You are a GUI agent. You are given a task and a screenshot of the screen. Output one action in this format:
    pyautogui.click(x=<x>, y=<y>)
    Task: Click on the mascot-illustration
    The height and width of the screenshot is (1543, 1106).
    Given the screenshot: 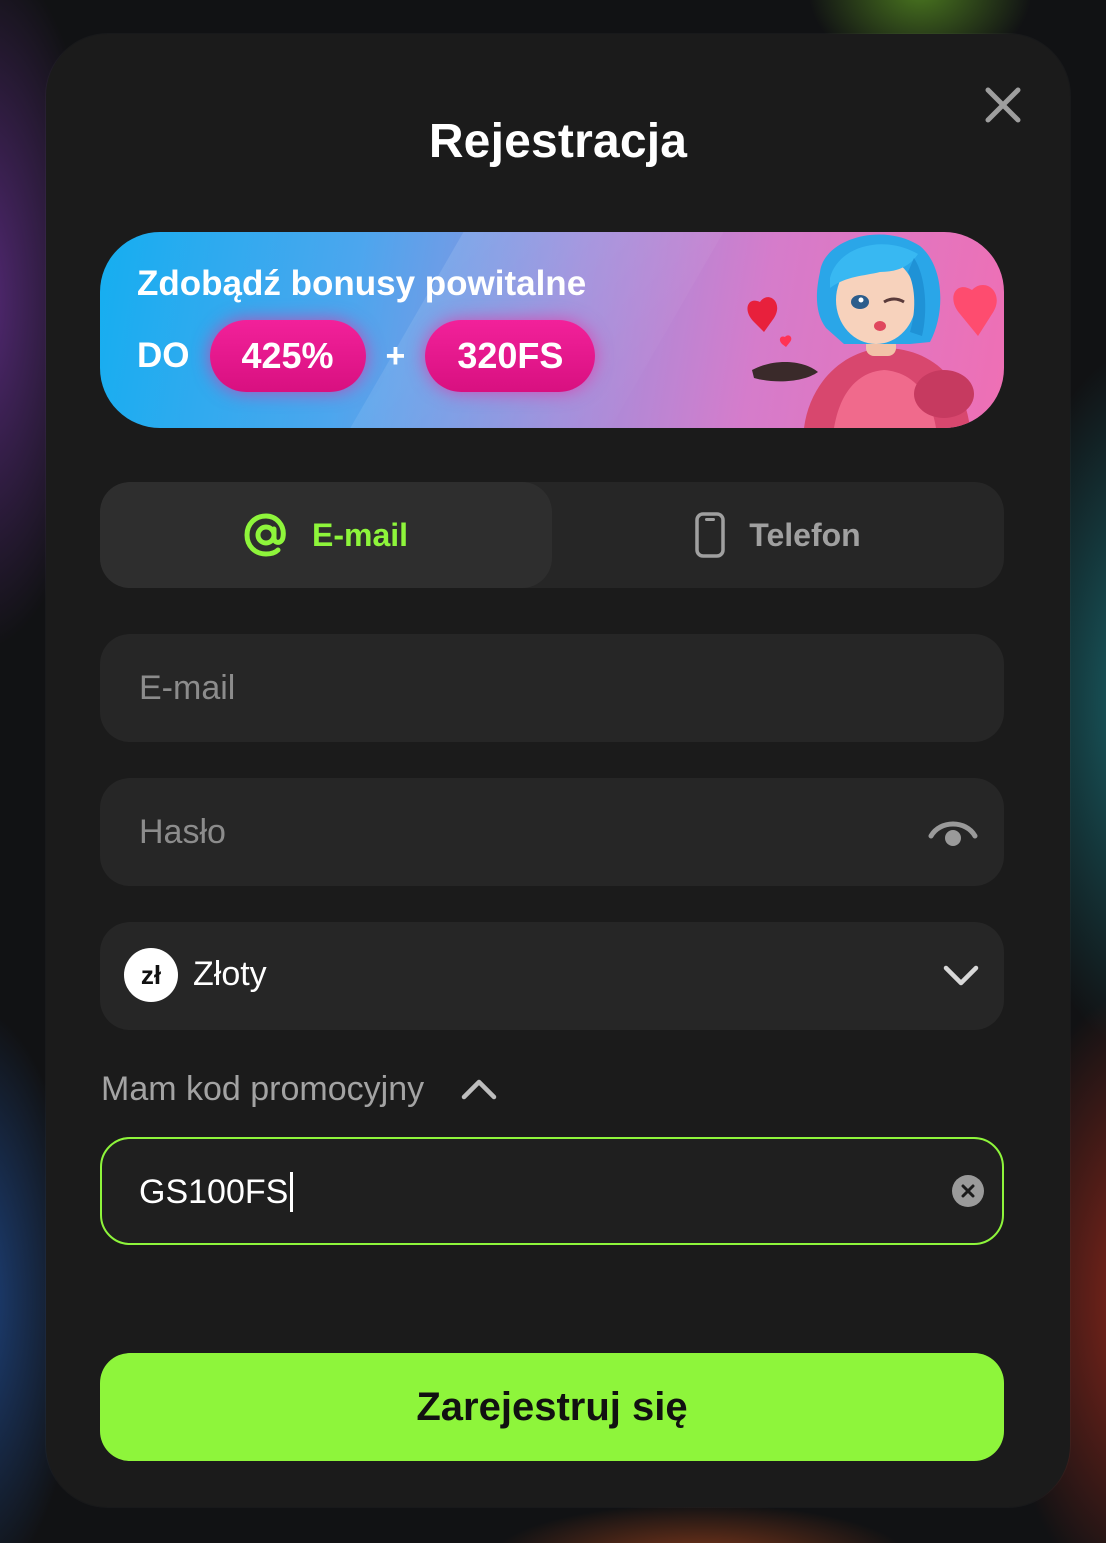 What is the action you would take?
    pyautogui.click(x=872, y=331)
    